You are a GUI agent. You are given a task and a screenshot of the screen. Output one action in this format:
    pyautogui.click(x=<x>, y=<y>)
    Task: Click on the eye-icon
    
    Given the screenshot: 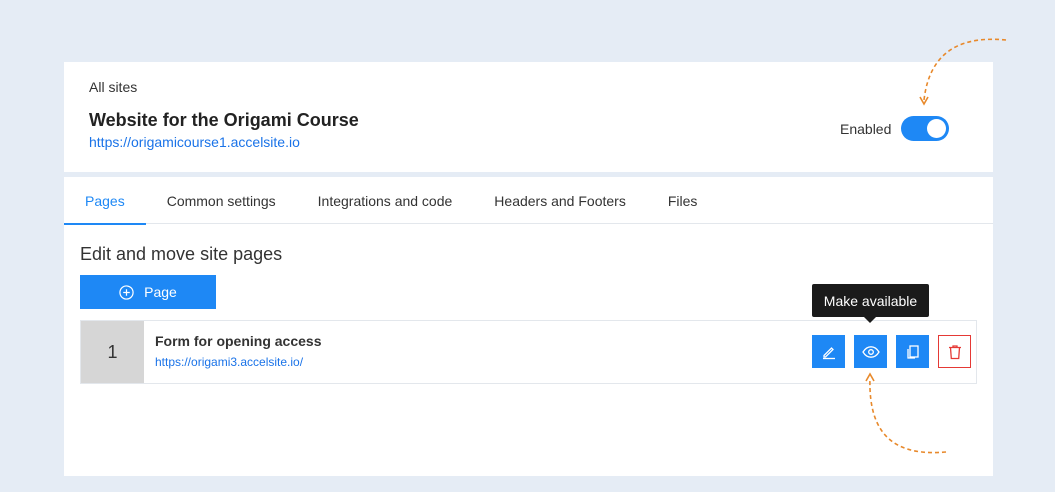 What is the action you would take?
    pyautogui.click(x=870, y=351)
    